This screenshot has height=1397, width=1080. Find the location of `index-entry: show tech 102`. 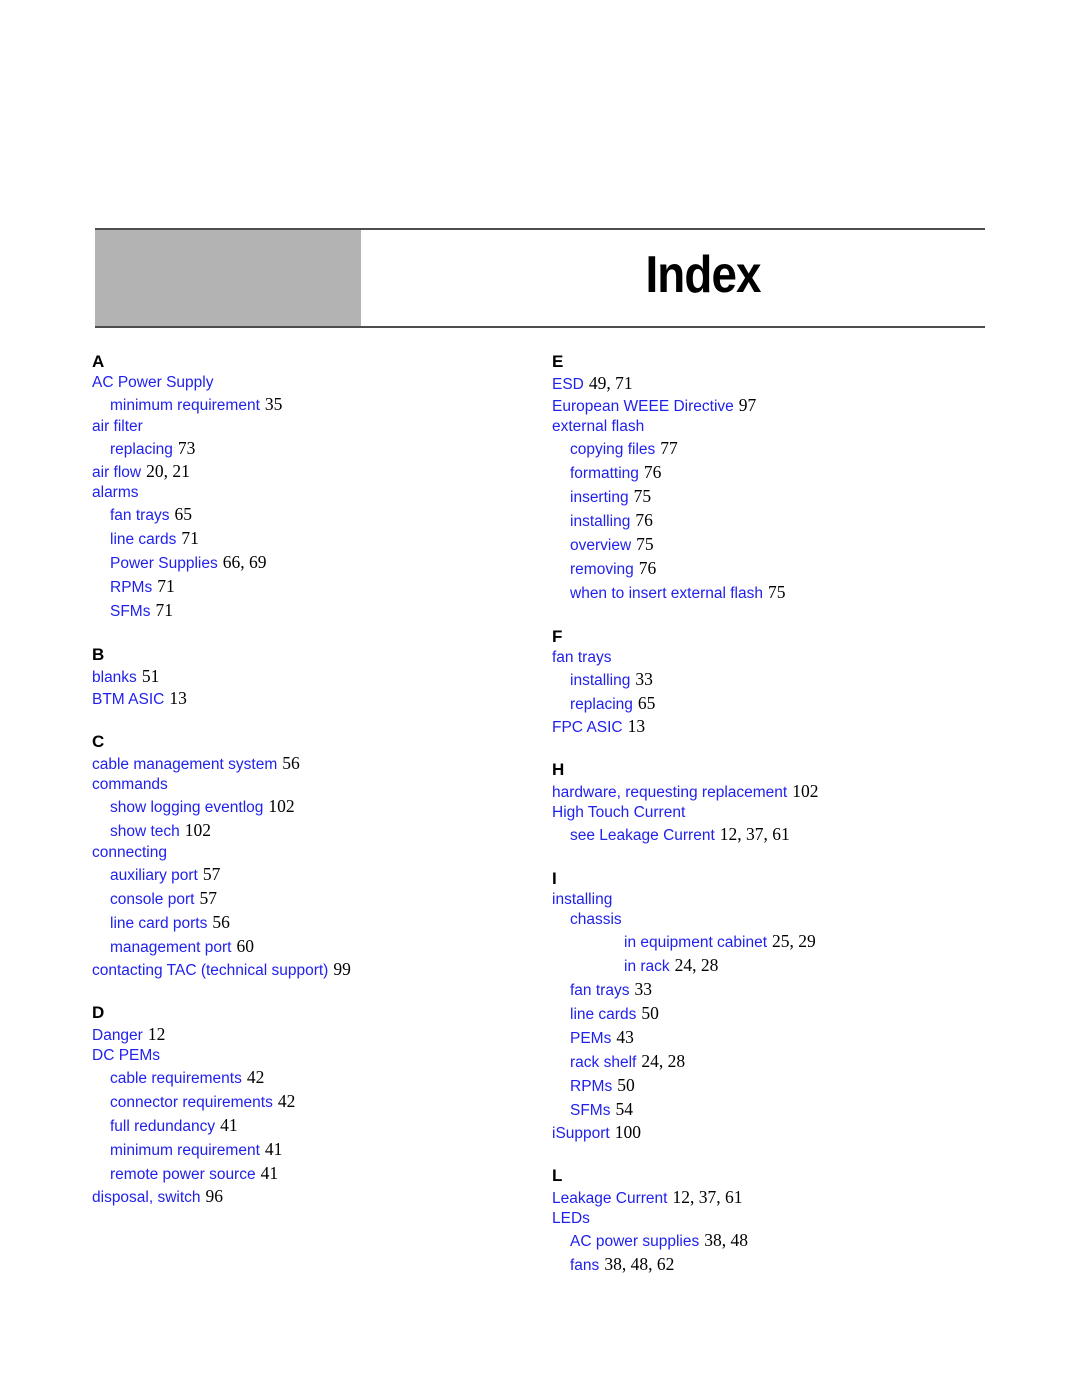

index-entry: show tech 102 is located at coordinates (312, 831).